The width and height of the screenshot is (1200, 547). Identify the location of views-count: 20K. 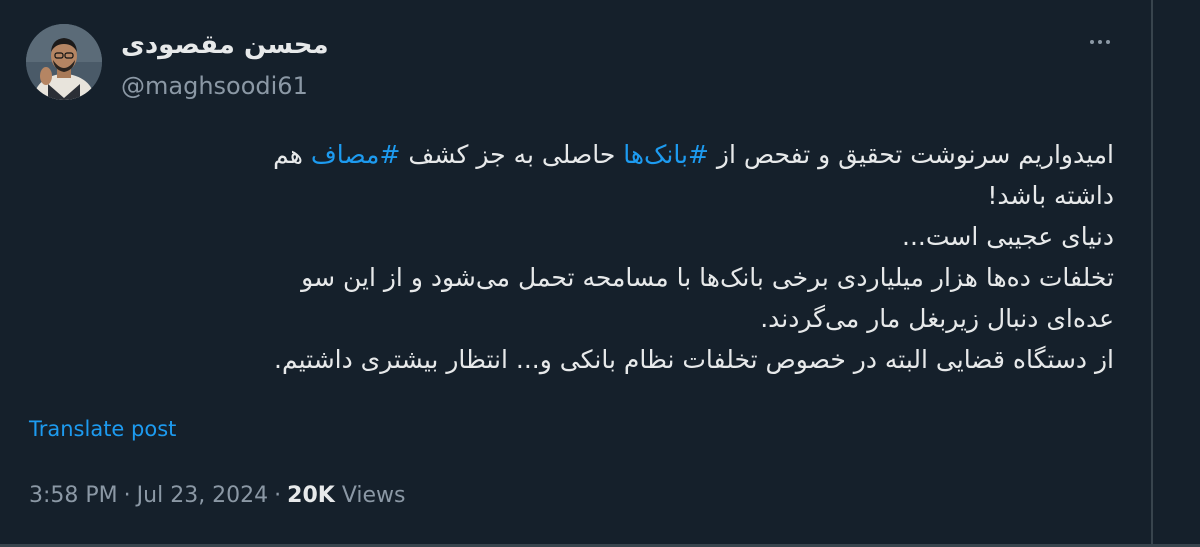
(311, 495).